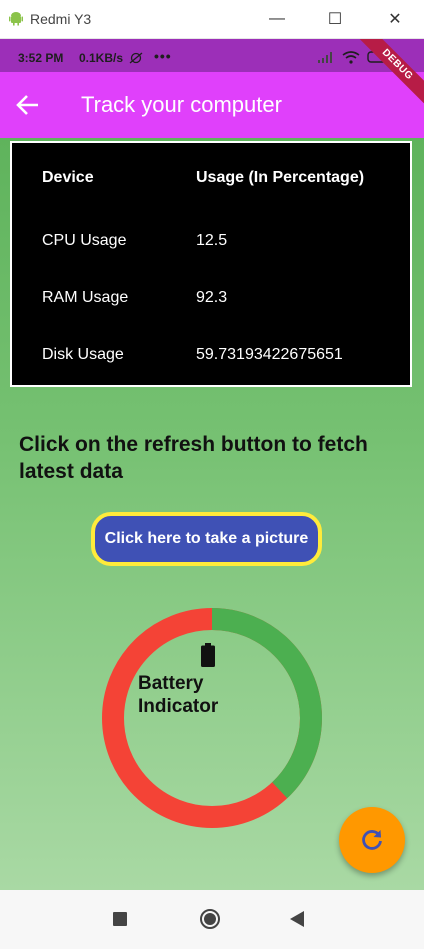 This screenshot has width=424, height=949. I want to click on close-button: ✕, so click(395, 19).